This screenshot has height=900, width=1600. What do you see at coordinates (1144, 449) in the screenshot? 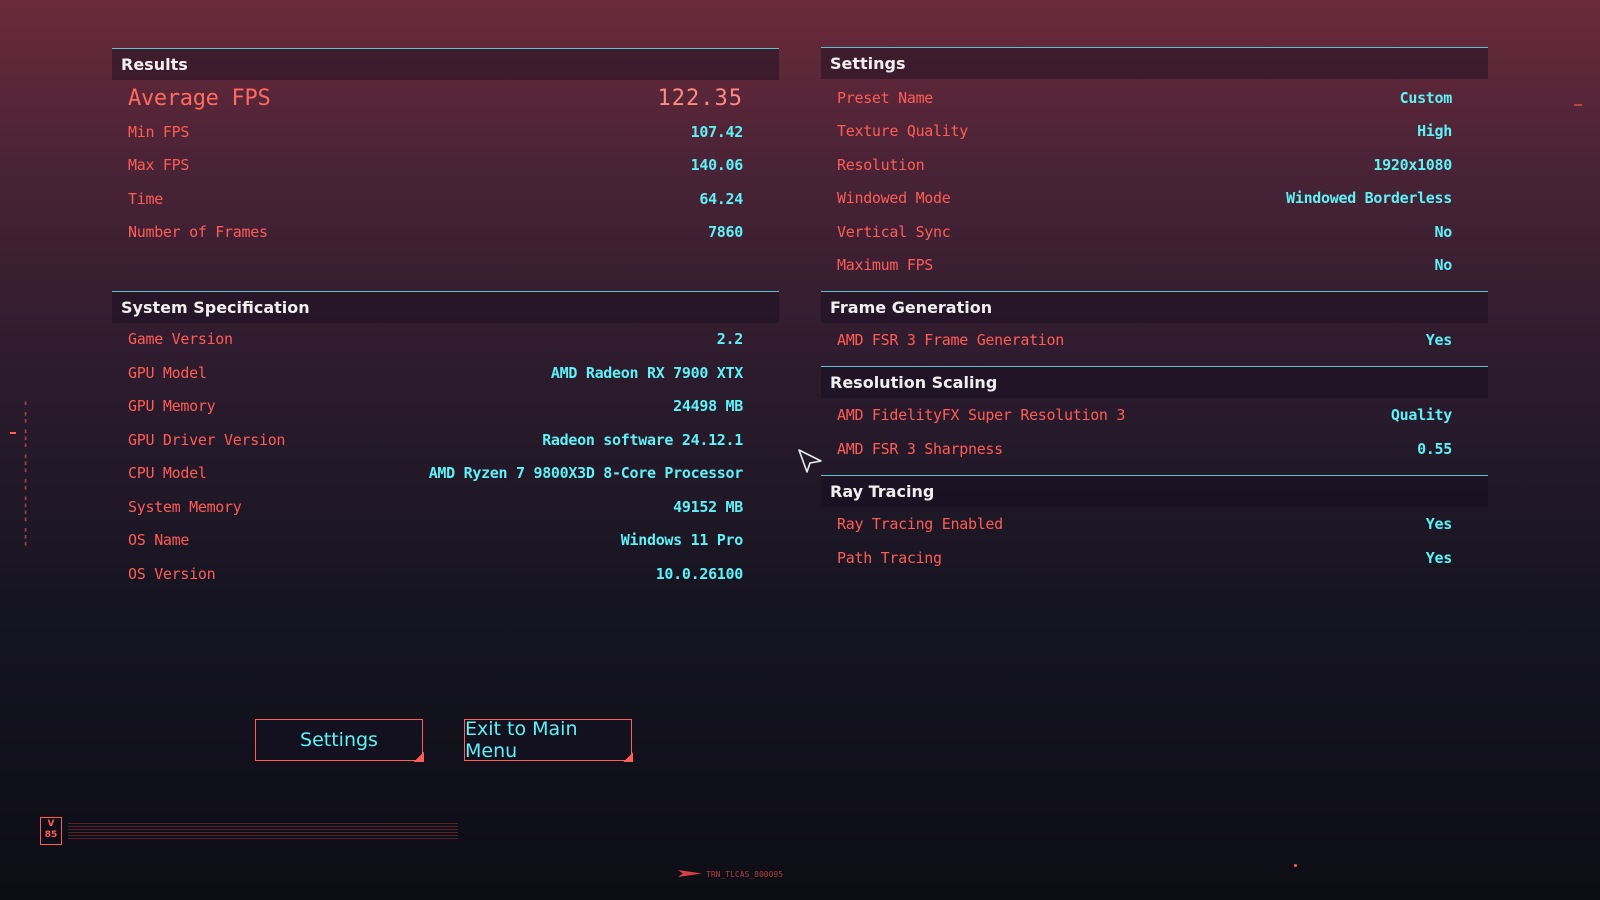
I see `scaling-row-sharpness: AMD FSR 3 Sharpness 0.55` at bounding box center [1144, 449].